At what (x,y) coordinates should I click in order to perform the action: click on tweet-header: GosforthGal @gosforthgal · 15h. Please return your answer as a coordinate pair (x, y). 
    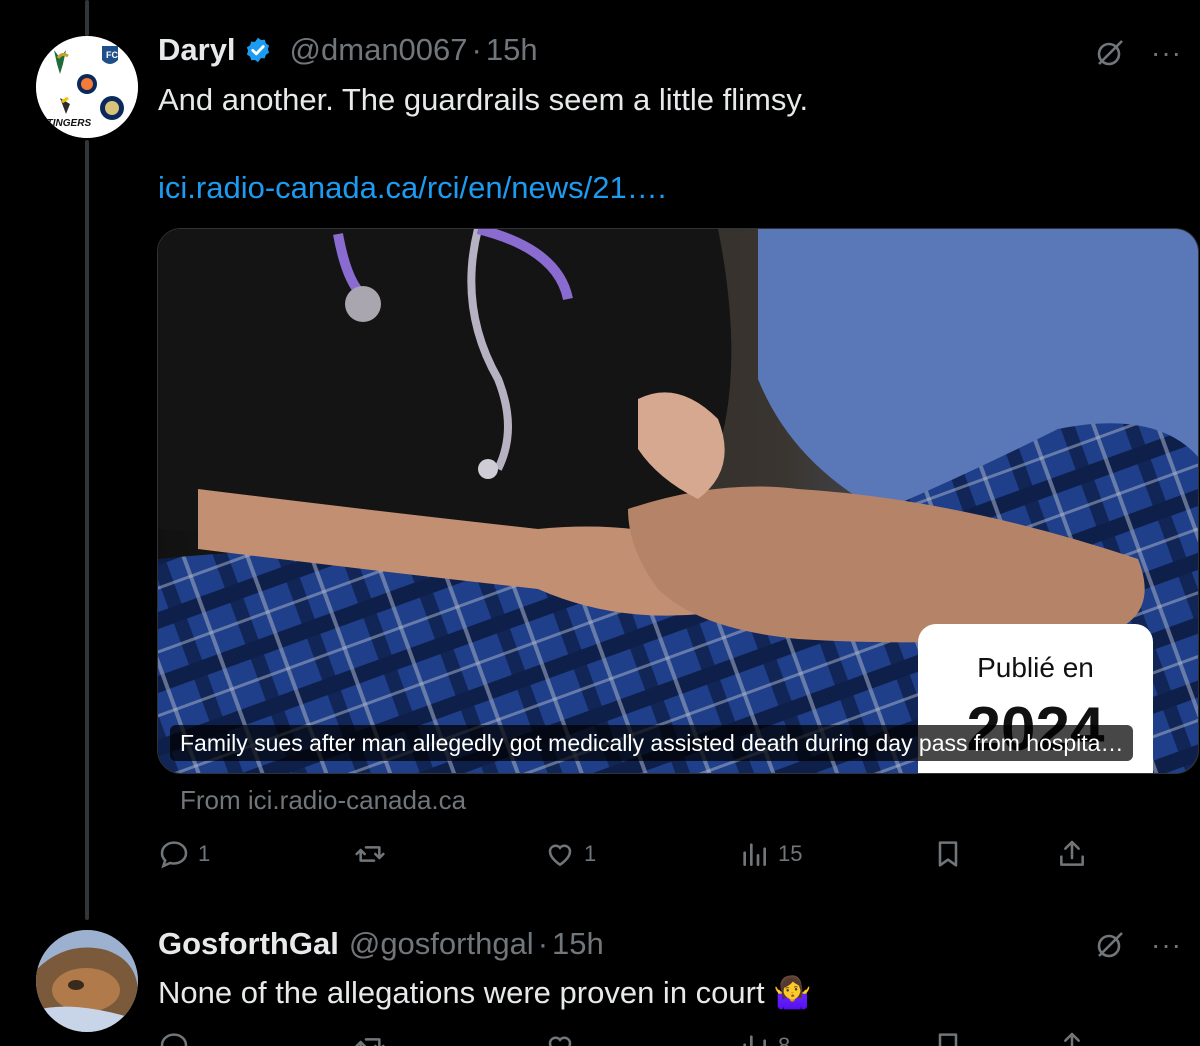
    Looking at the image, I should click on (381, 944).